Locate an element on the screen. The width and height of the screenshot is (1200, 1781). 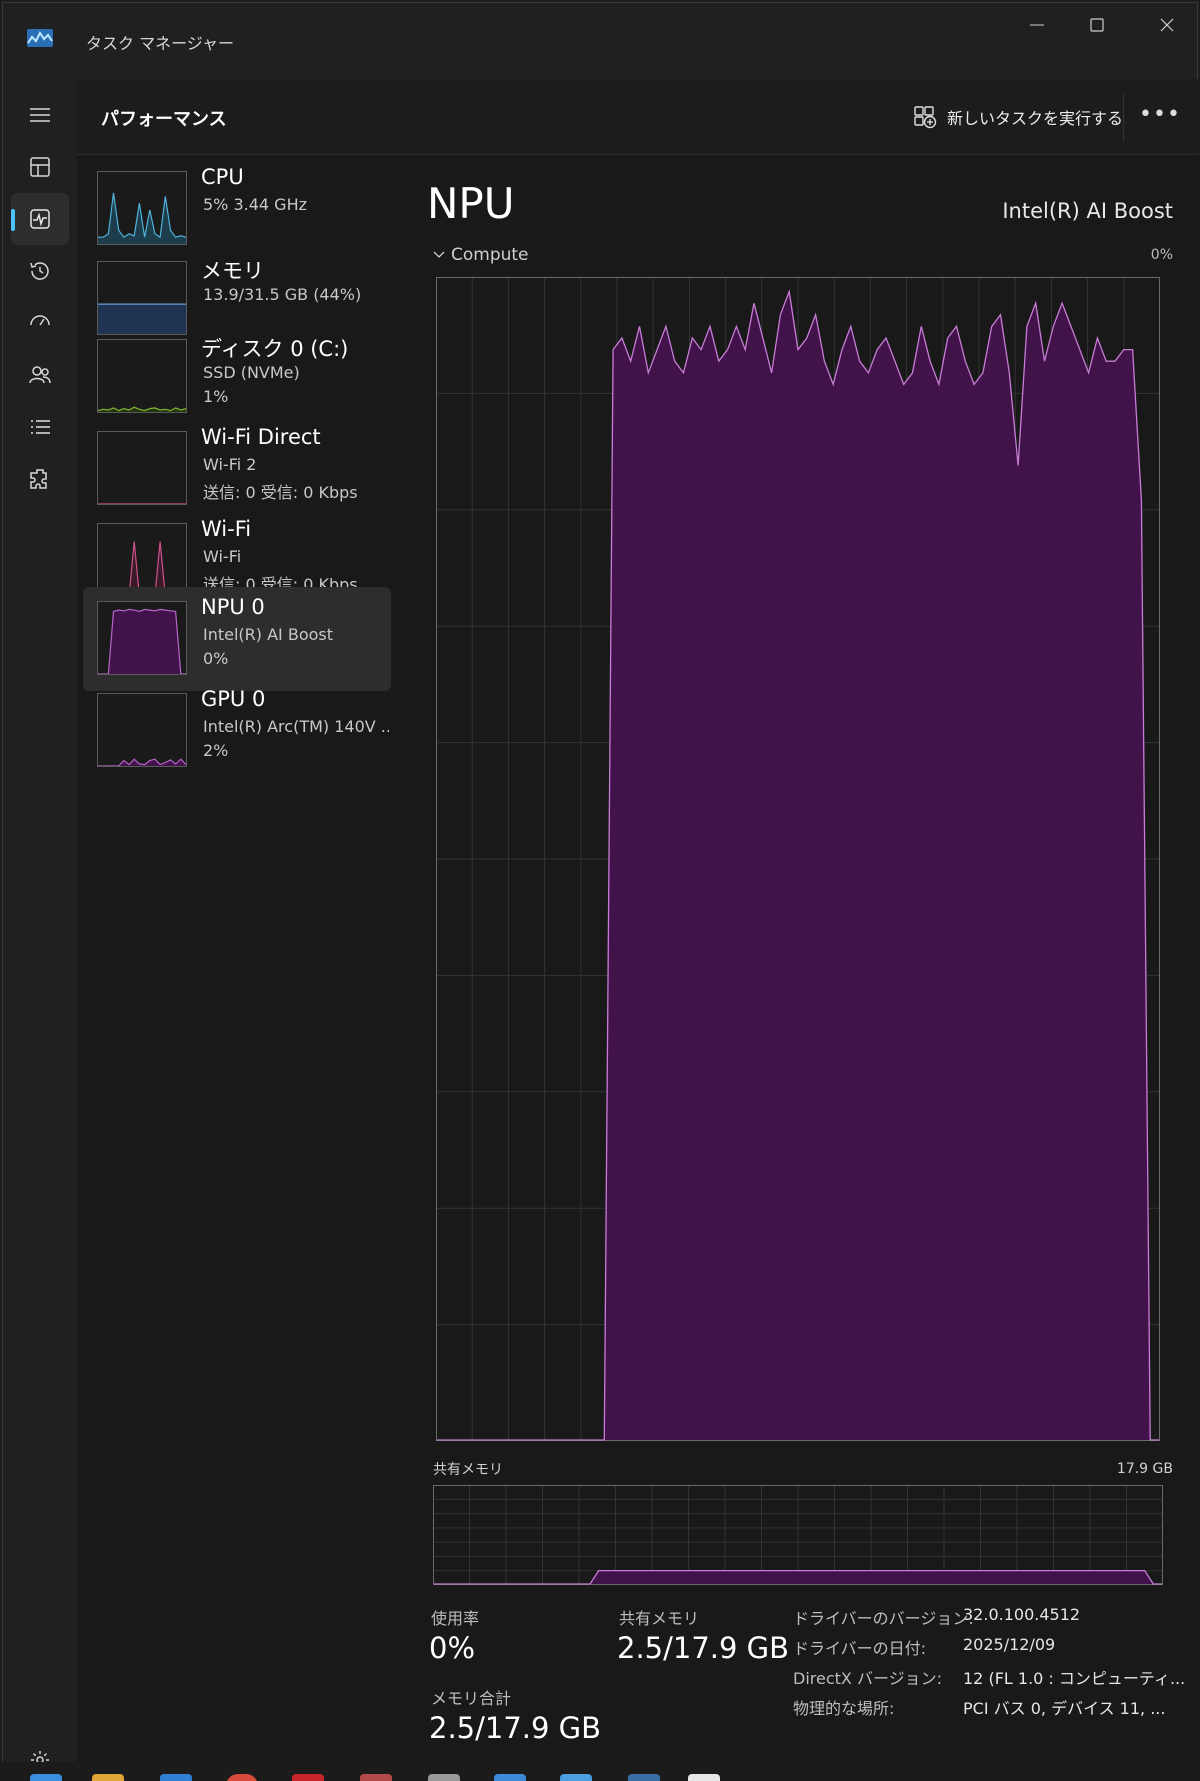
acrobat-icon is located at coordinates (308, 1777).